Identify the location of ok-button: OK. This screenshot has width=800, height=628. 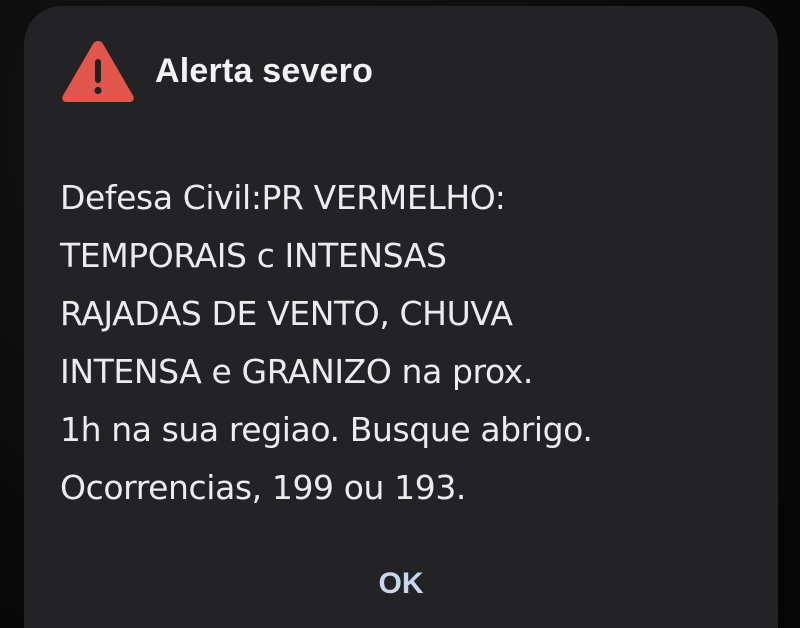
(401, 584).